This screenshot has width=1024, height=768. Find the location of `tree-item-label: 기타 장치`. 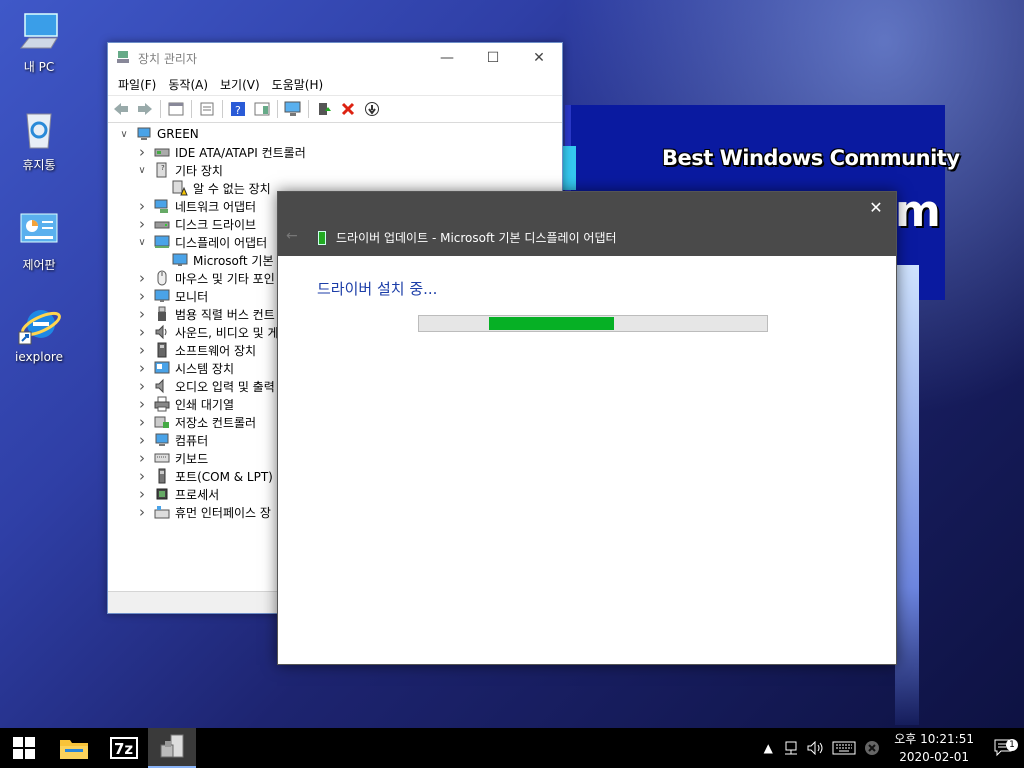

tree-item-label: 기타 장치 is located at coordinates (199, 170).